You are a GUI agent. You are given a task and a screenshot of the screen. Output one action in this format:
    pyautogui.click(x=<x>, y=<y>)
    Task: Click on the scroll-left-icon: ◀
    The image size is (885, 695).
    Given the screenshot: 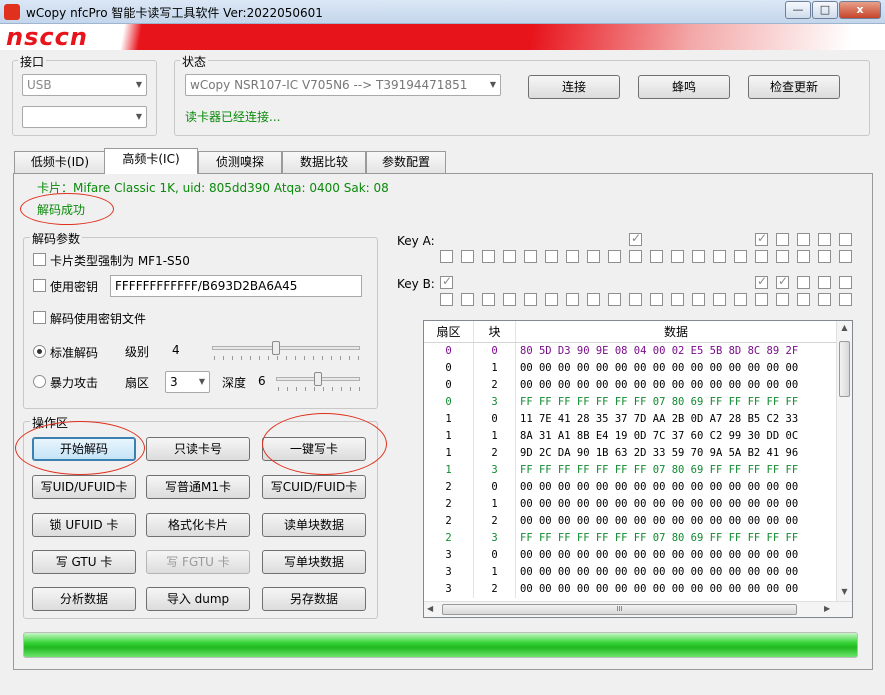 What is the action you would take?
    pyautogui.click(x=430, y=608)
    